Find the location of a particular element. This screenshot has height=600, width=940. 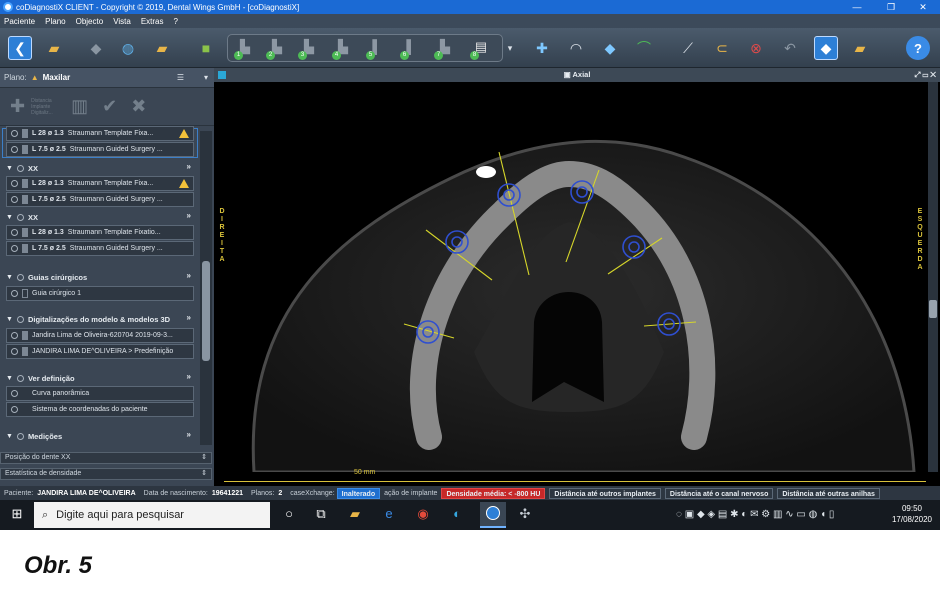

distance-sleeves: Distância até outras anilhas is located at coordinates (828, 493).